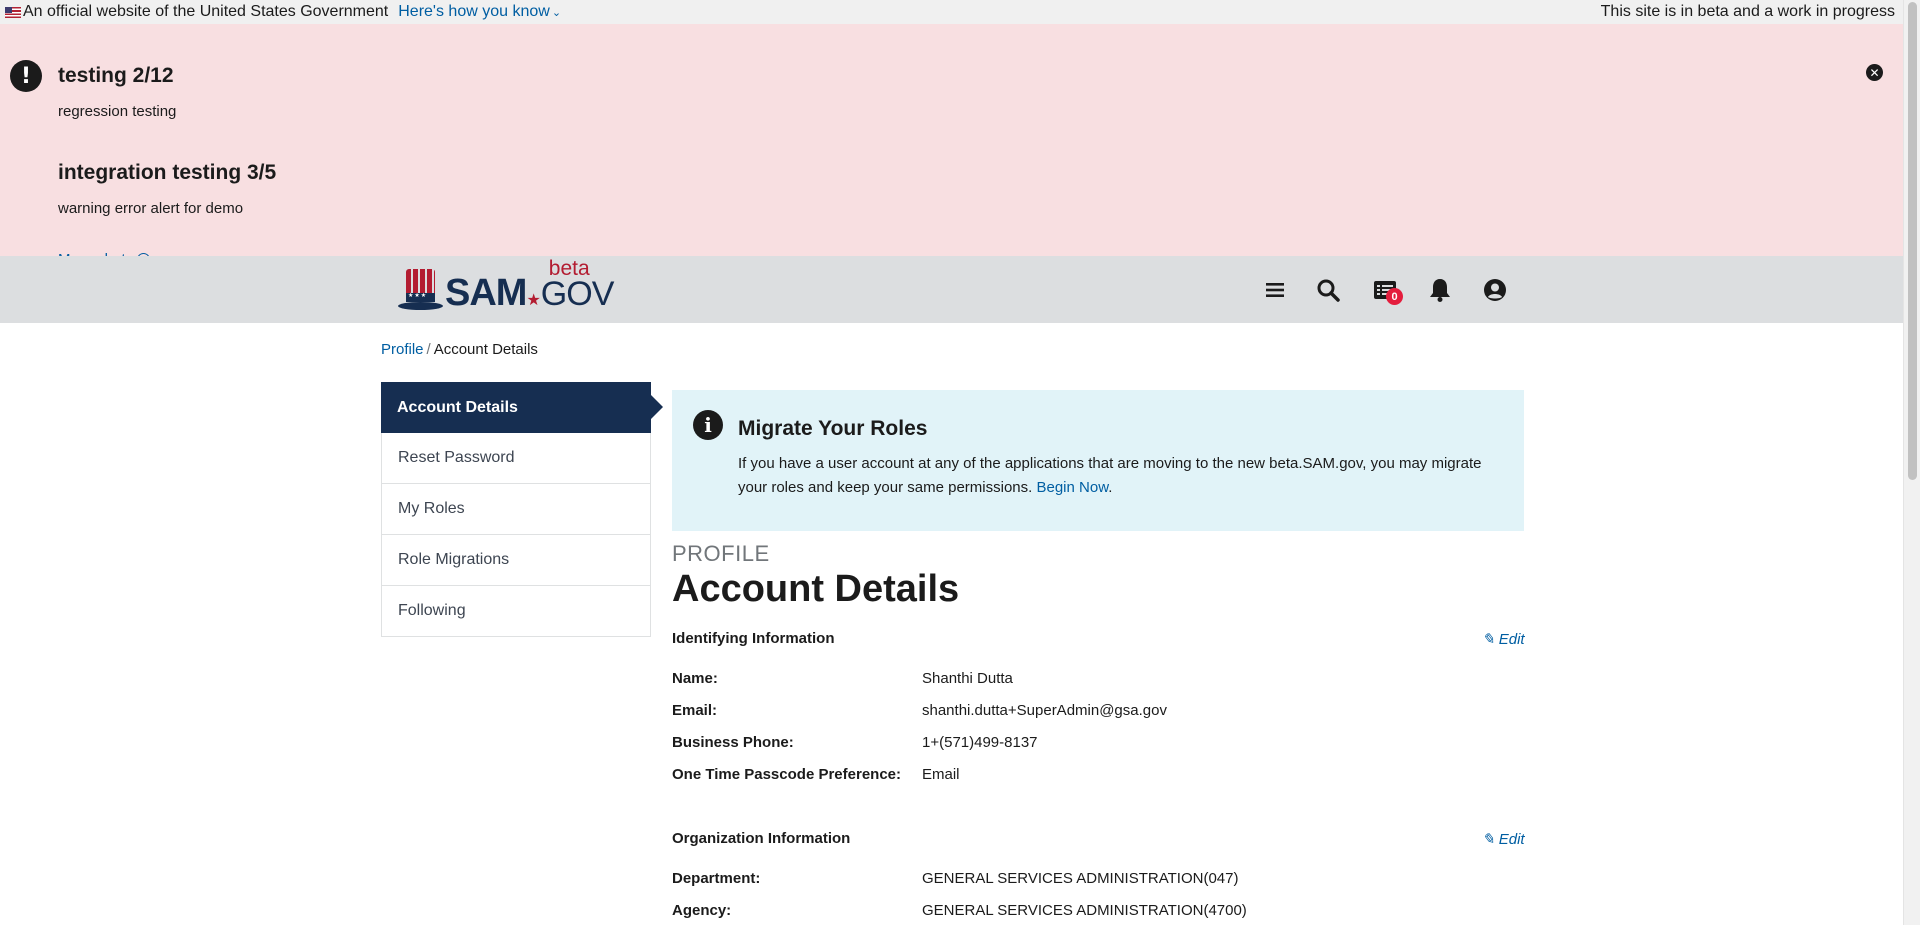  What do you see at coordinates (716, 878) in the screenshot?
I see `field-label: Department:` at bounding box center [716, 878].